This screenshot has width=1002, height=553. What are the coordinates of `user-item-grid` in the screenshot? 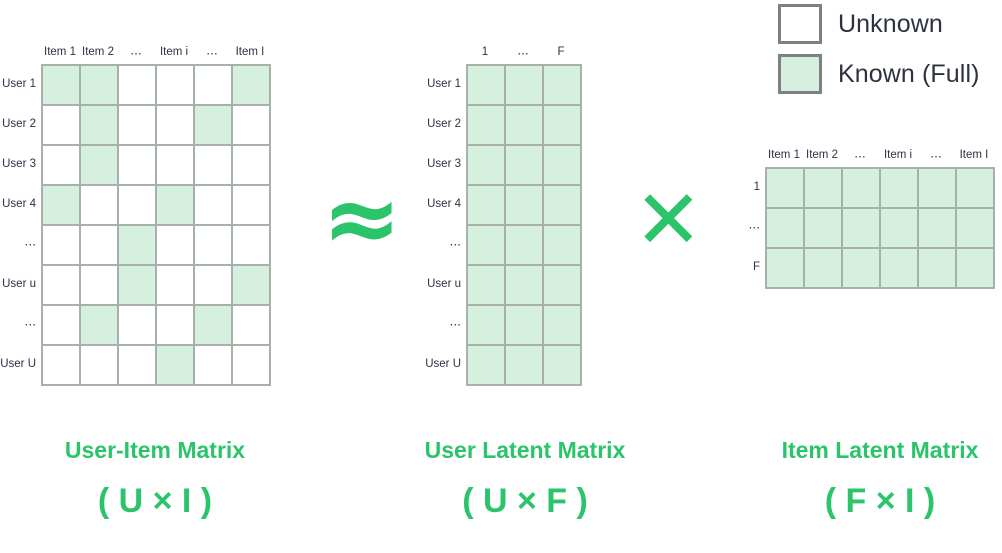 It's located at (156, 225).